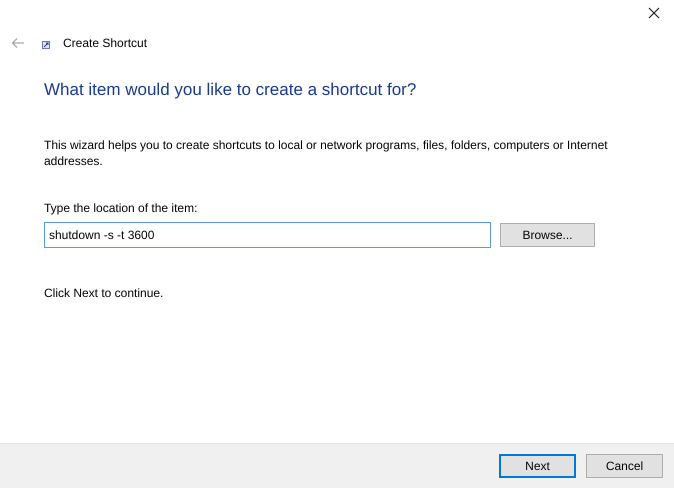 Image resolution: width=674 pixels, height=488 pixels. What do you see at coordinates (46, 45) in the screenshot?
I see `shortcut-icon` at bounding box center [46, 45].